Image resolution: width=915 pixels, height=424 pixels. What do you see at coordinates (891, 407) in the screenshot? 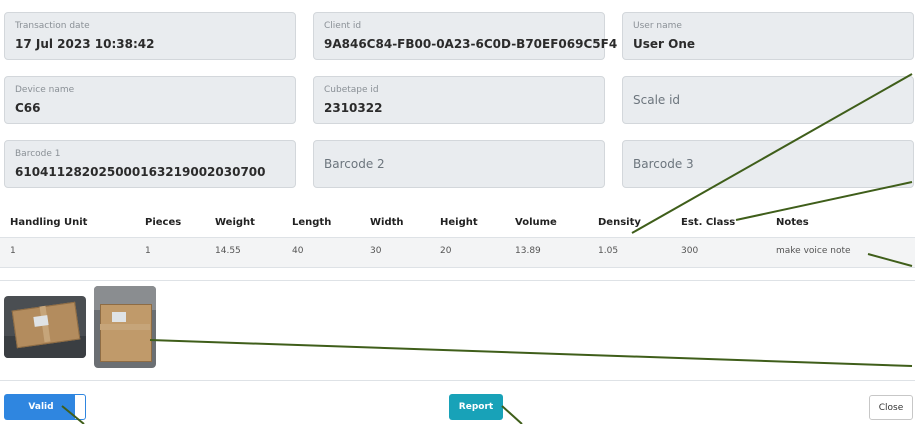
I see `close-button: Close` at bounding box center [891, 407].